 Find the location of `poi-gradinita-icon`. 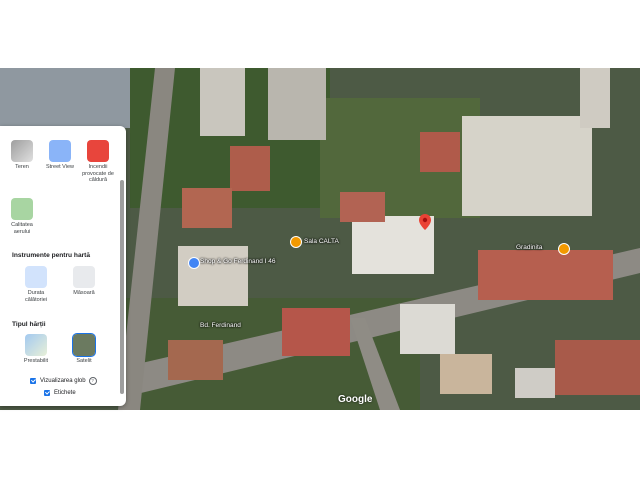

poi-gradinita-icon is located at coordinates (564, 249).